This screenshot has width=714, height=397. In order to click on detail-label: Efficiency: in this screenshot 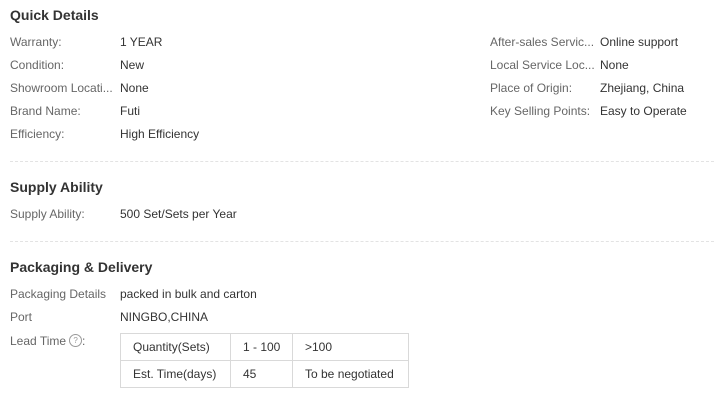, I will do `click(37, 134)`.